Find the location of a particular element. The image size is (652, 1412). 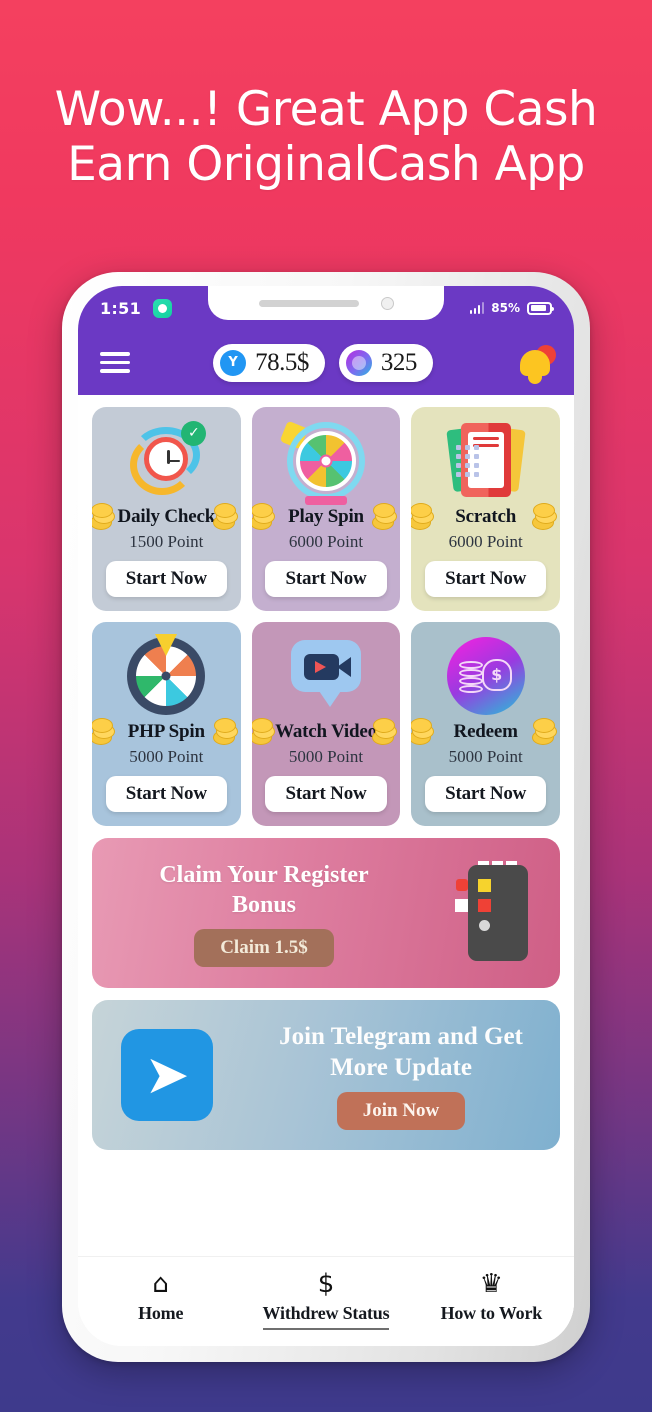

status-time: 1:51 is located at coordinates (120, 308).